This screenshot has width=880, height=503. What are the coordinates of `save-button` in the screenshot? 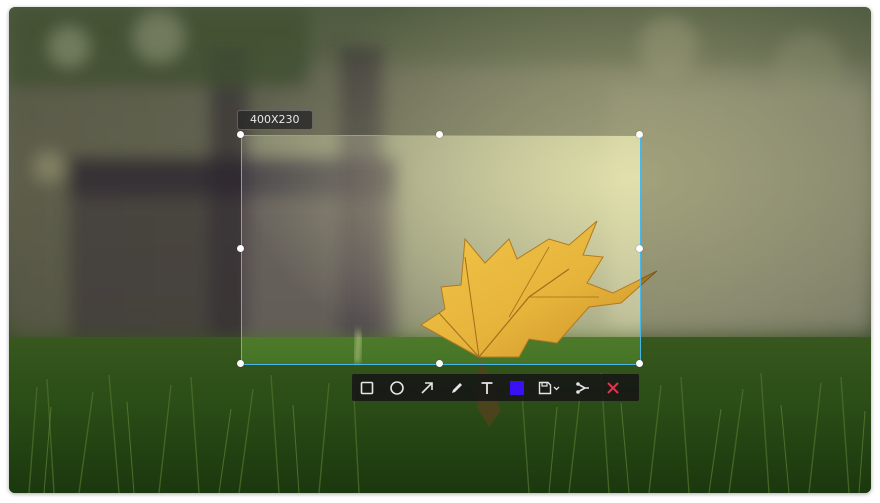 It's located at (550, 387).